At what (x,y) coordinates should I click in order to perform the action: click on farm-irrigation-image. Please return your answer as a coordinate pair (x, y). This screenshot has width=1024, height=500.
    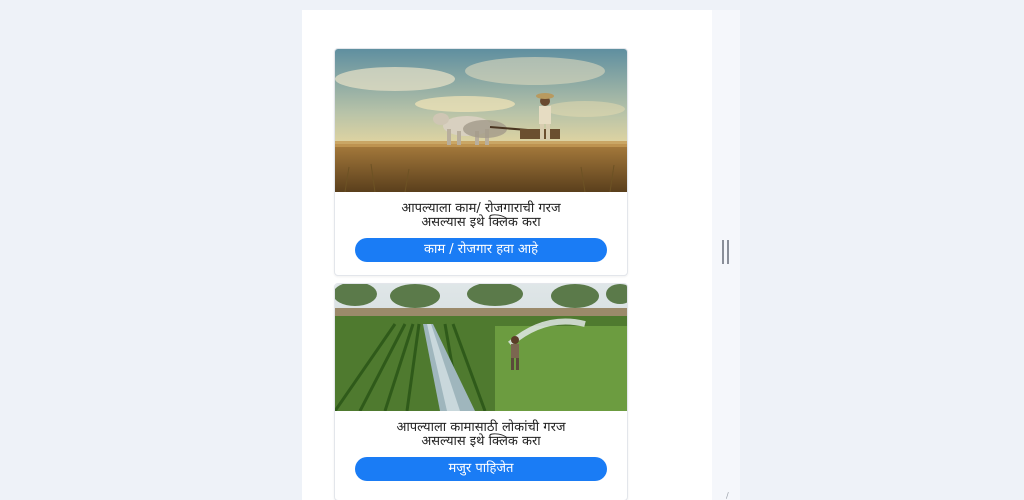
    Looking at the image, I should click on (481, 347).